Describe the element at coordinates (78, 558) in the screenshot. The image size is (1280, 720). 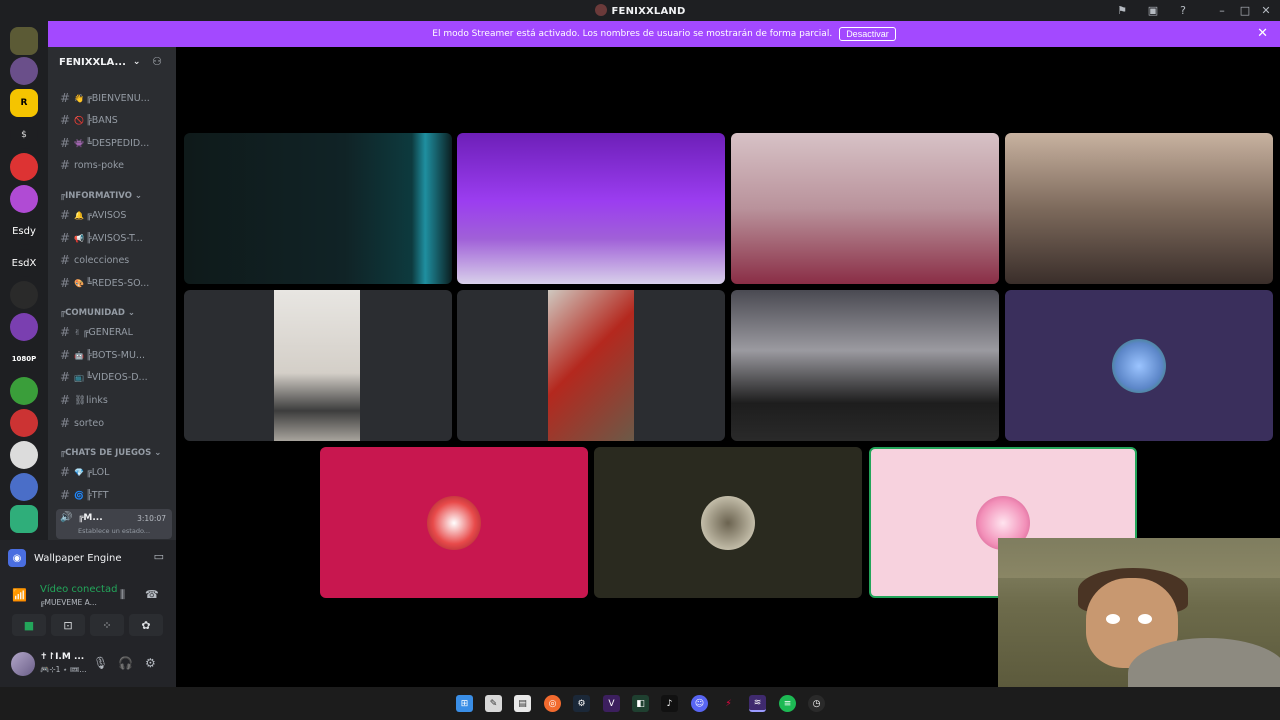
I see `activity-label: Wallpaper Engine` at that location.